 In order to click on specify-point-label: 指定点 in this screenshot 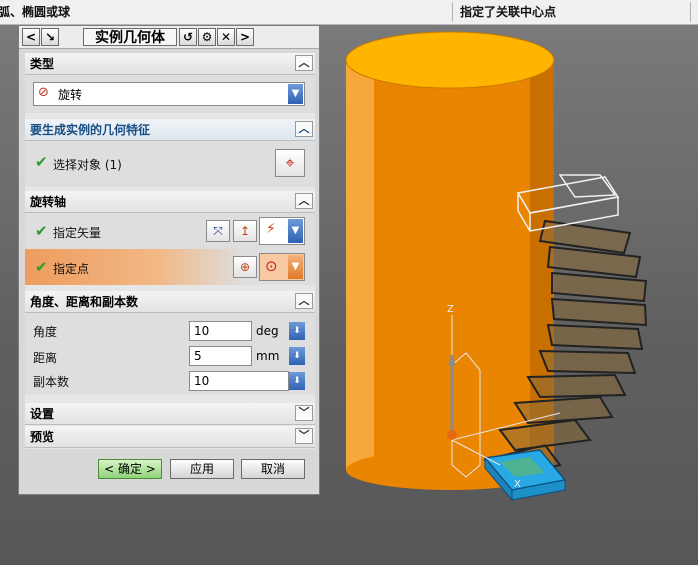, I will do `click(71, 269)`.